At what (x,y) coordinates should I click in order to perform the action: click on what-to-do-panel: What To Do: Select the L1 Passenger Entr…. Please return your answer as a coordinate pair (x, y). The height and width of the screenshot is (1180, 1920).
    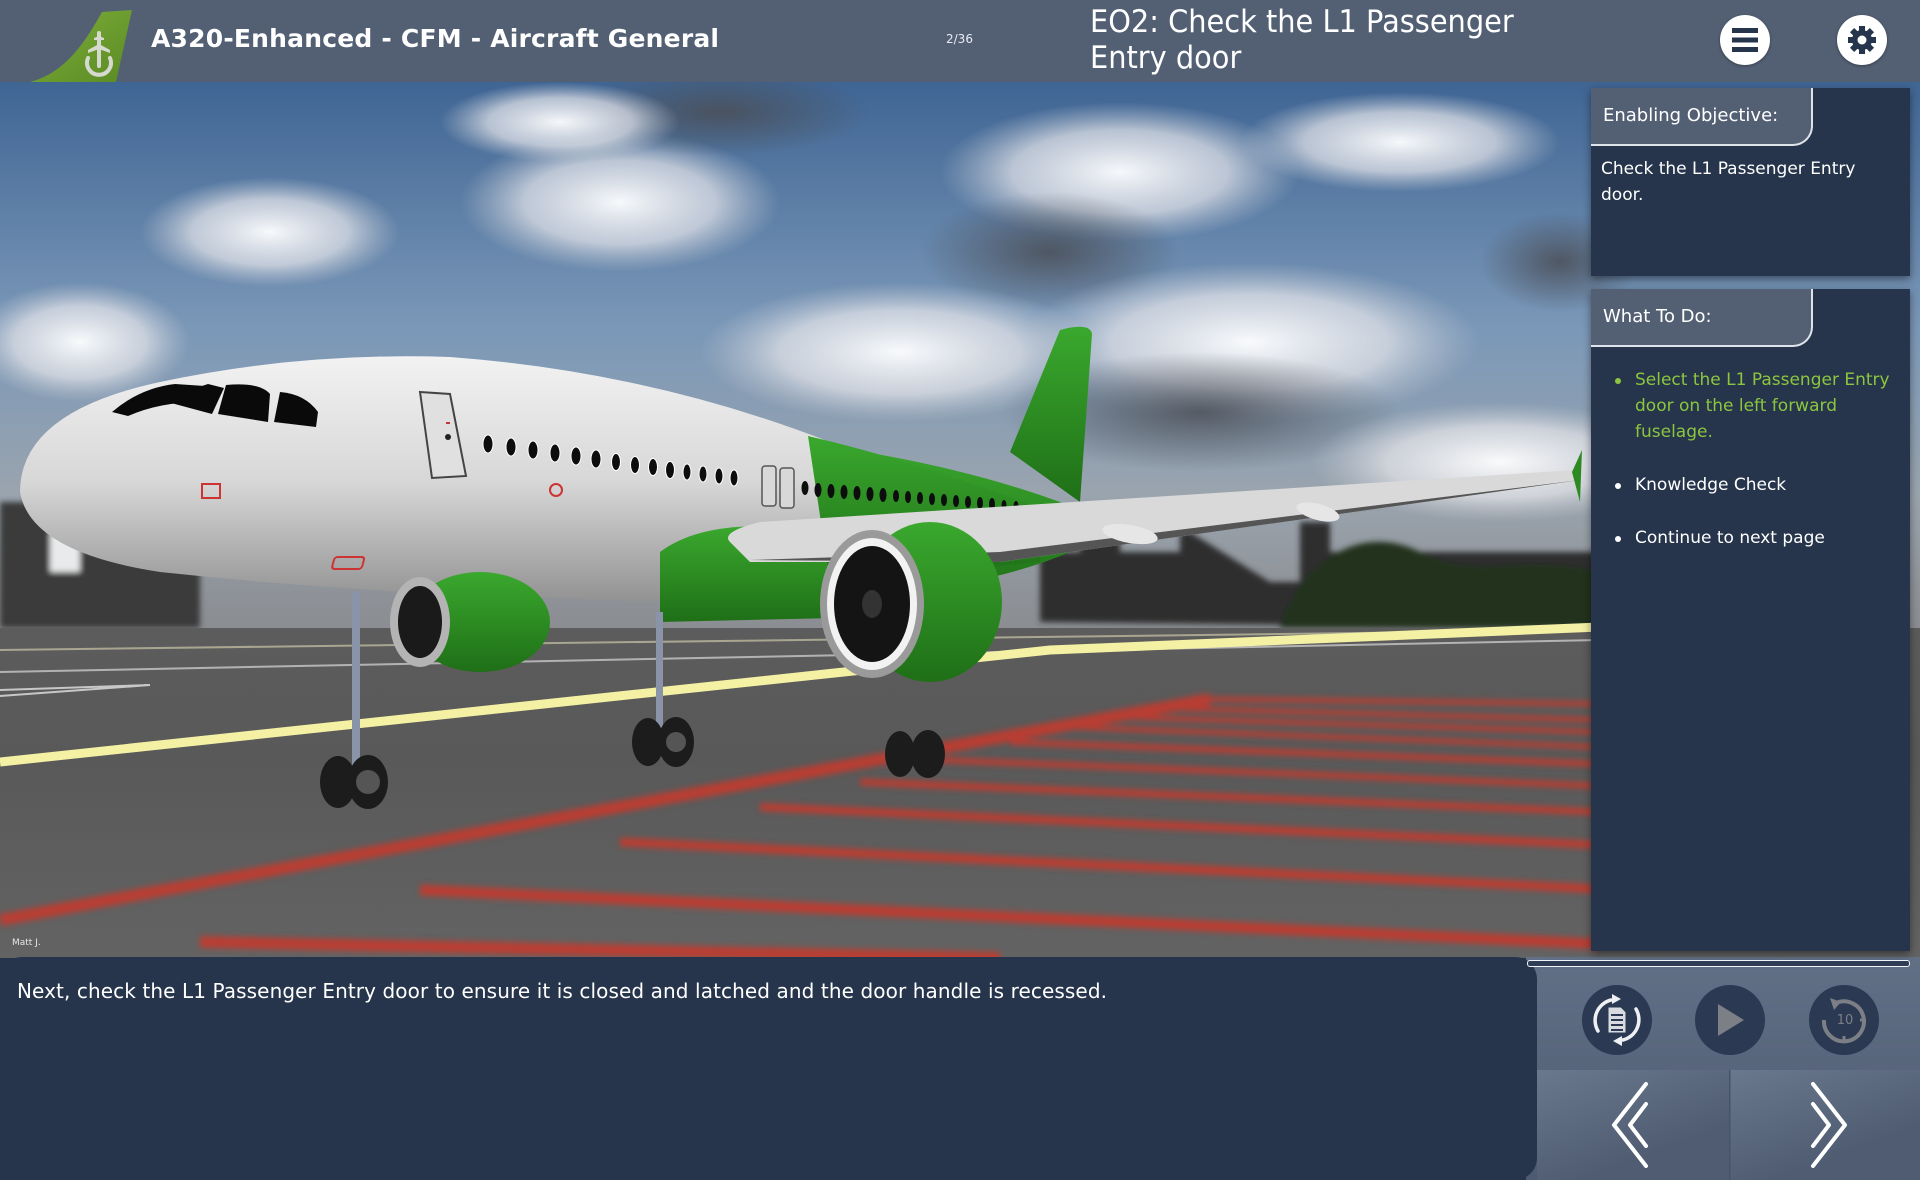
    Looking at the image, I should click on (1750, 620).